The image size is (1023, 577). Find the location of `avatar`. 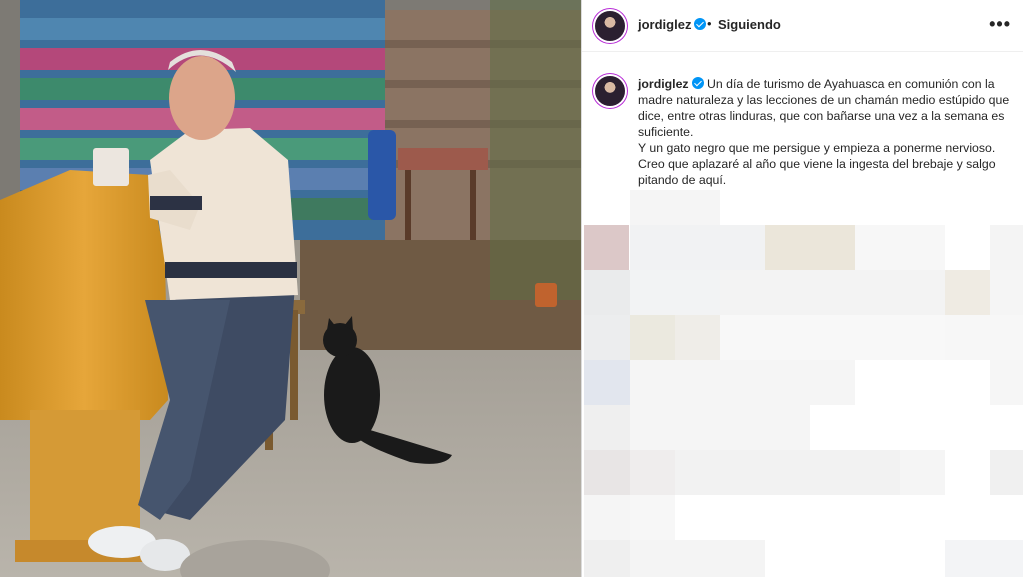

avatar is located at coordinates (610, 26).